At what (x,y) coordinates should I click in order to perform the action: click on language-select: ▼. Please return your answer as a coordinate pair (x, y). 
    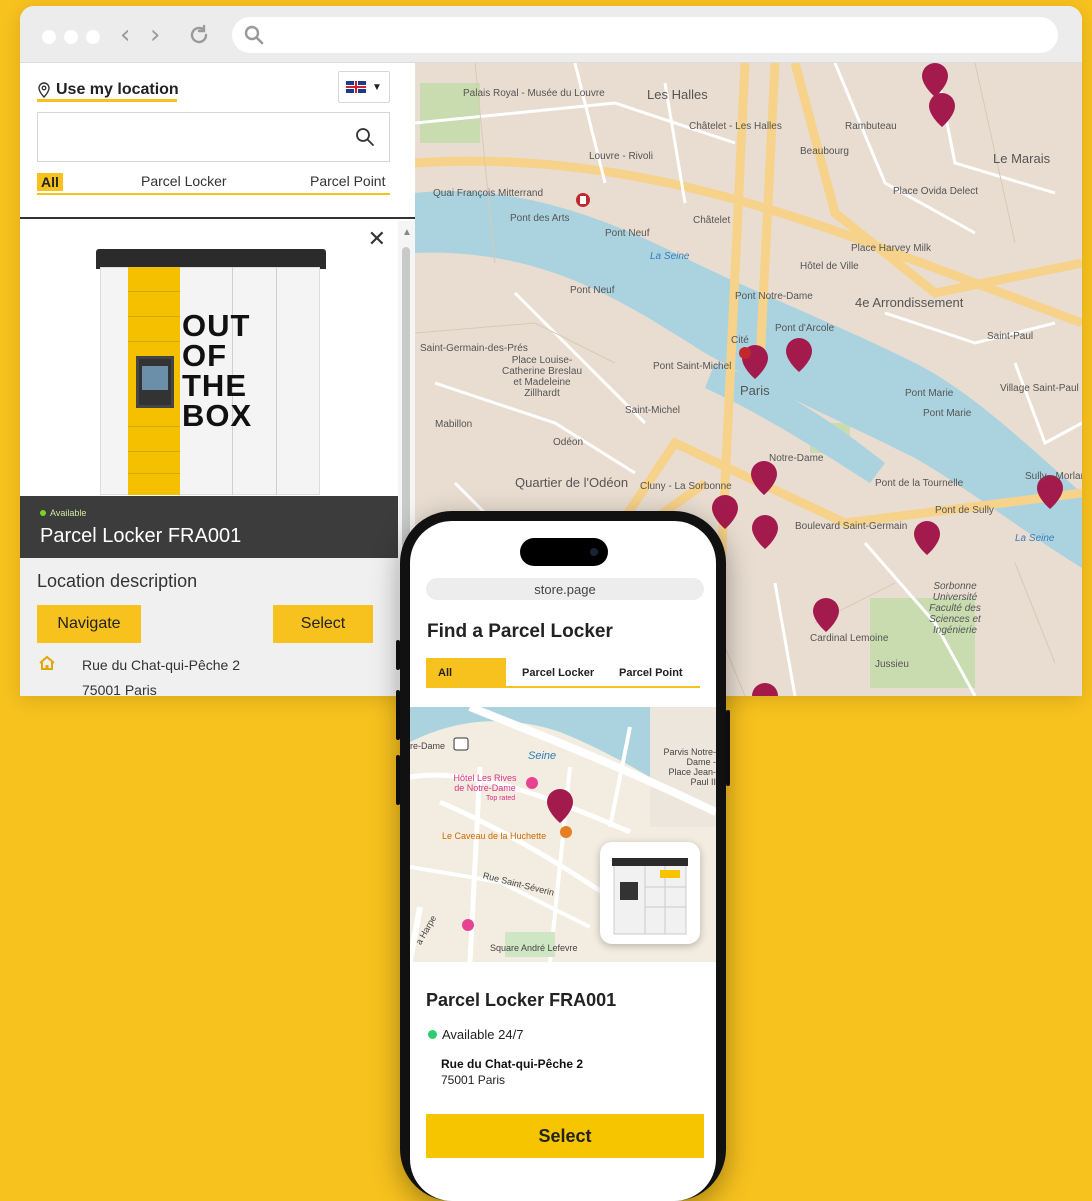
    Looking at the image, I should click on (364, 87).